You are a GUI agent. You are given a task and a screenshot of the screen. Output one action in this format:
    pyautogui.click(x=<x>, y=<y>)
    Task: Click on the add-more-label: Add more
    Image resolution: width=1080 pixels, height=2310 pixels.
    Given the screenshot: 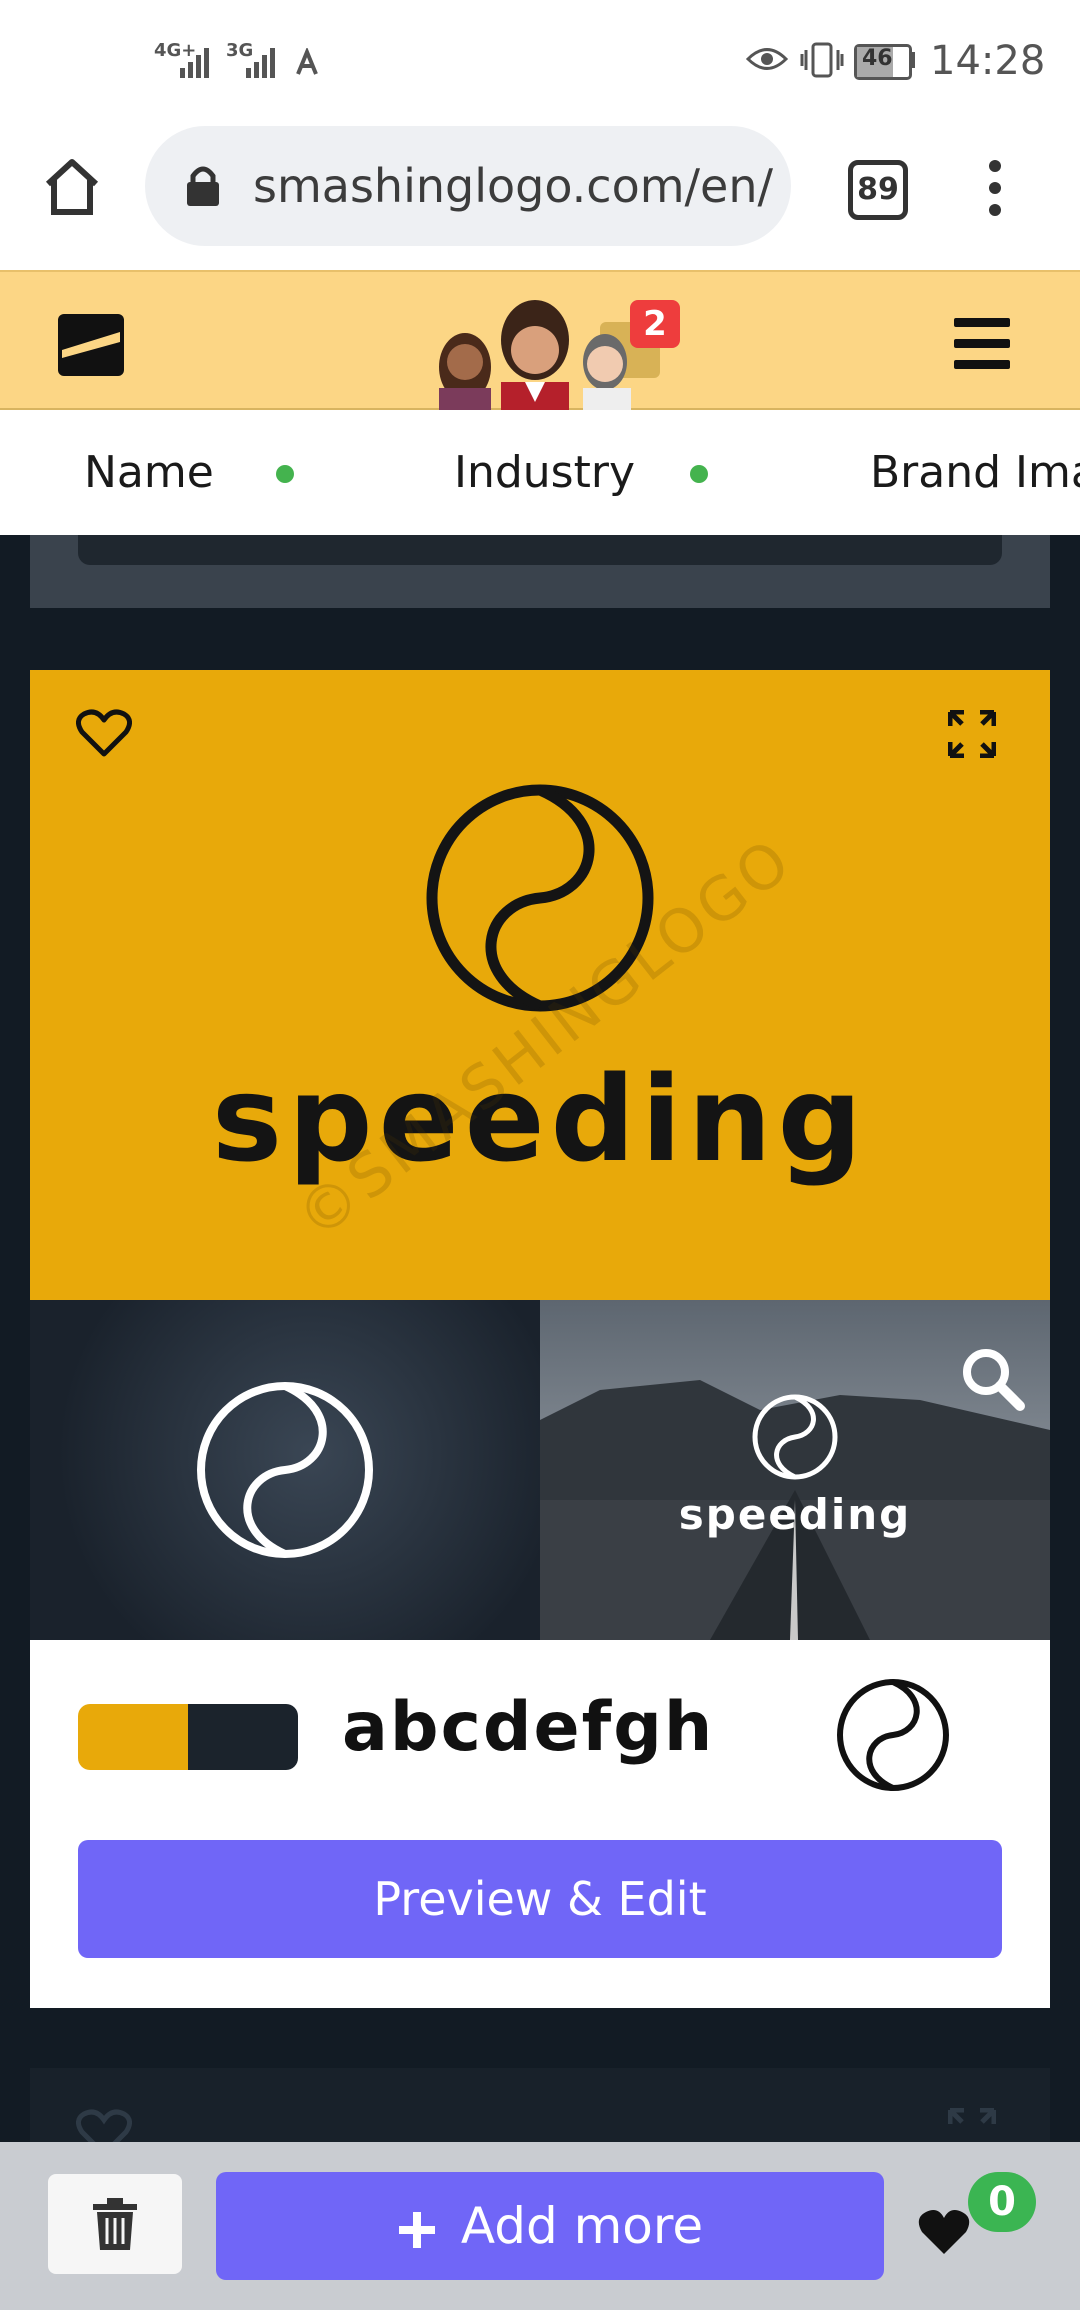 What is the action you would take?
    pyautogui.click(x=582, y=2226)
    